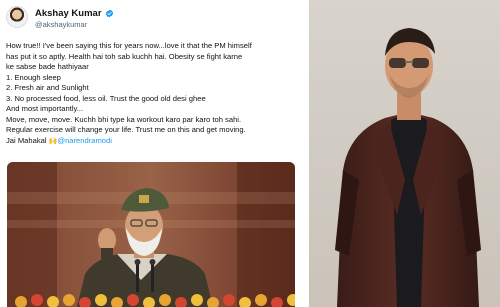 This screenshot has height=307, width=500. Describe the element at coordinates (109, 13) in the screenshot. I see `verified-badge-icon` at that location.